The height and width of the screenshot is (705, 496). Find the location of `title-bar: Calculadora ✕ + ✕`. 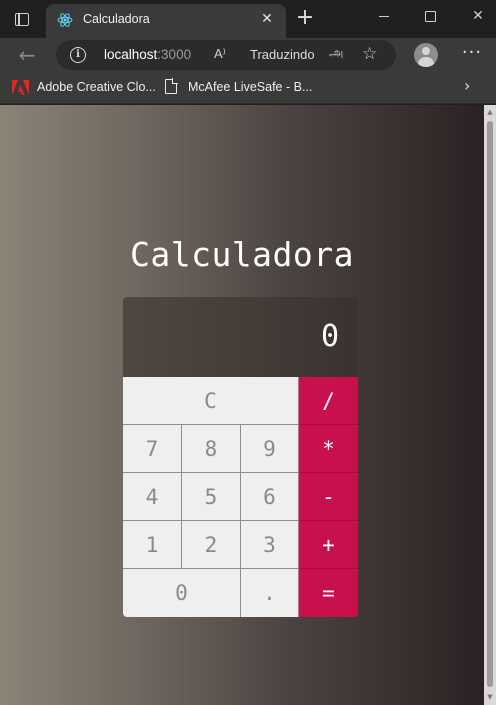

title-bar: Calculadora ✕ + ✕ is located at coordinates (248, 19).